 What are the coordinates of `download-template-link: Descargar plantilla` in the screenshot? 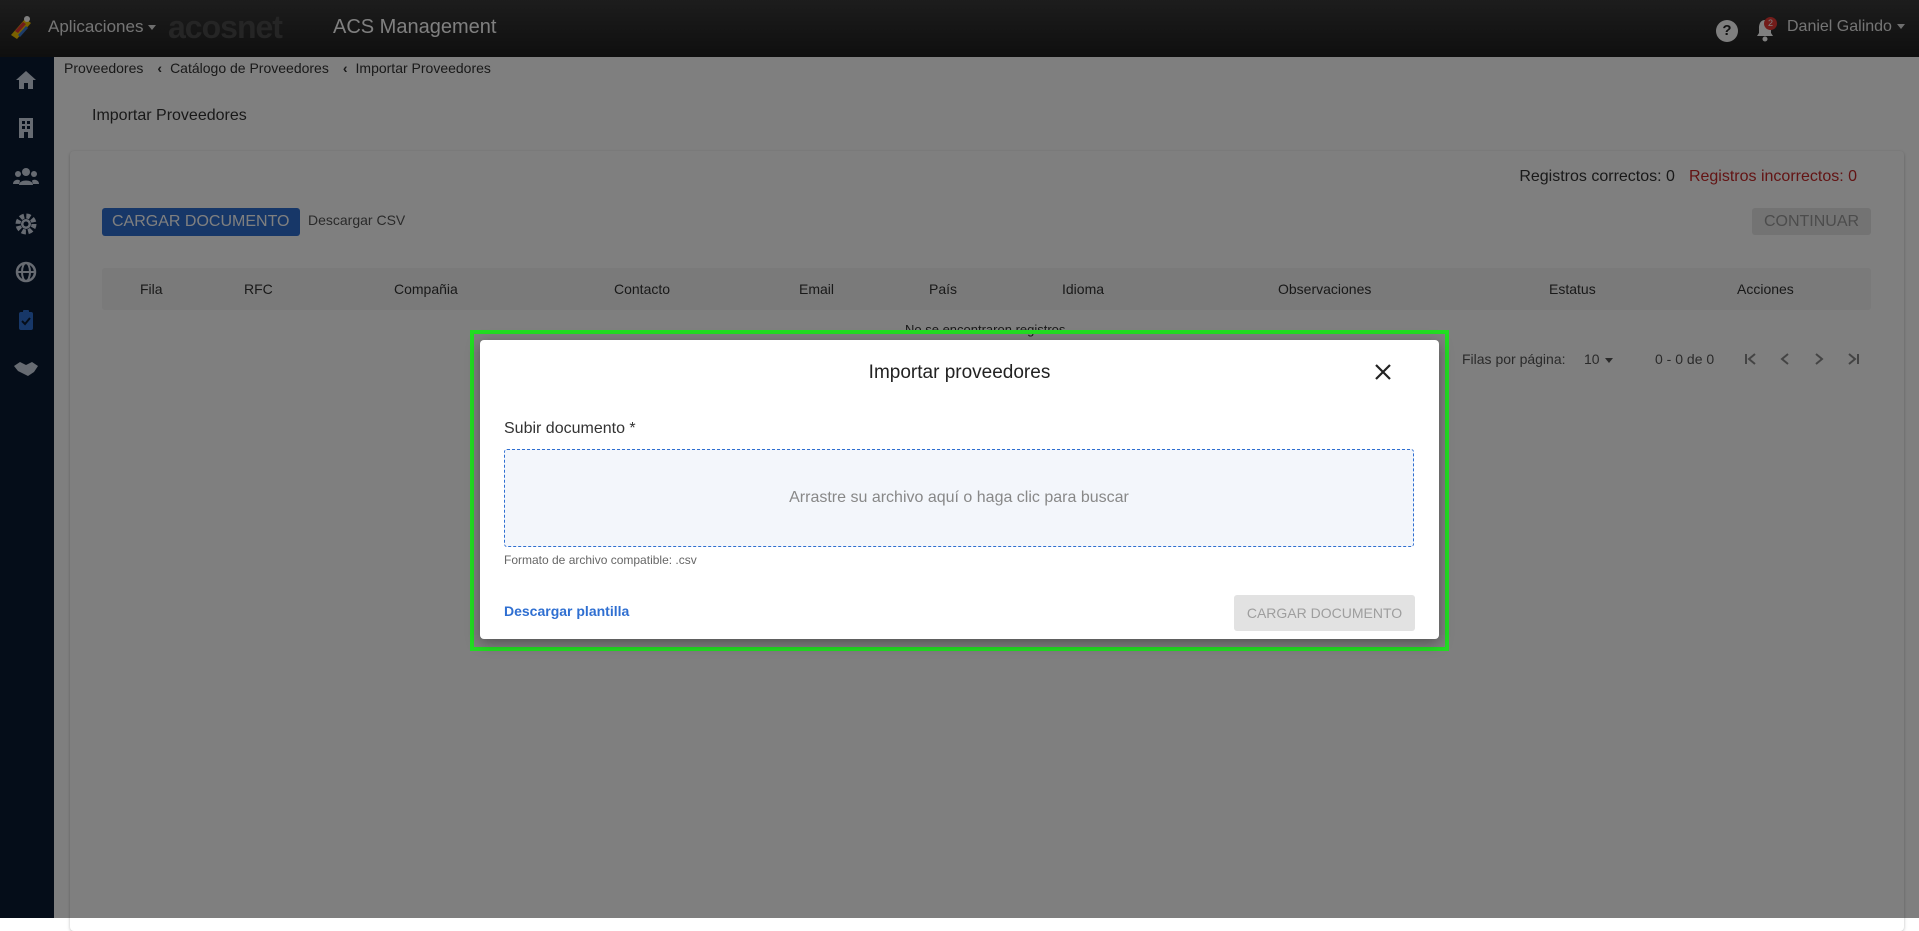 It's located at (566, 611).